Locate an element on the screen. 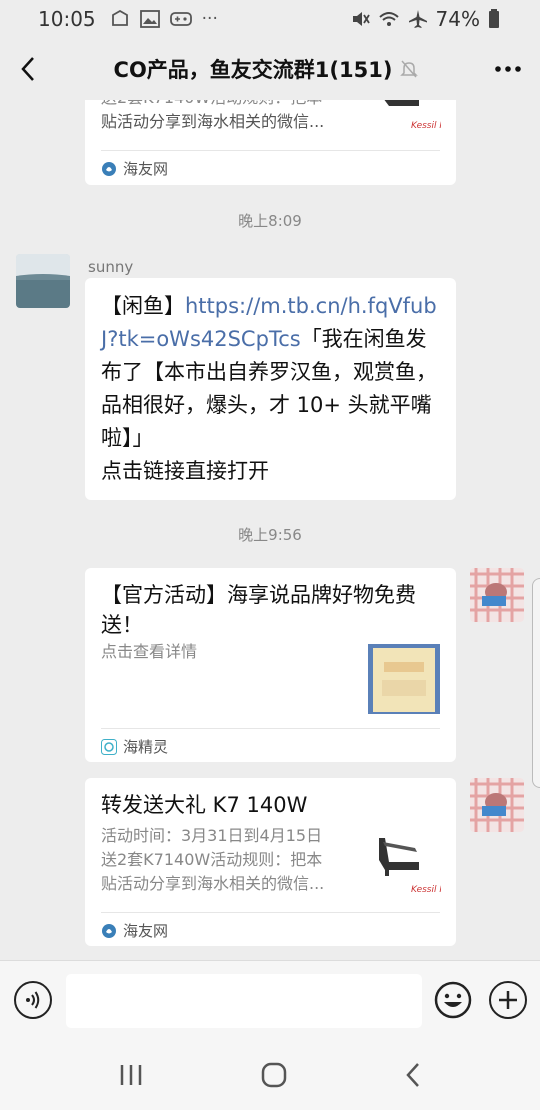 The height and width of the screenshot is (1110, 540). back-nav-icon is located at coordinates (413, 1075).